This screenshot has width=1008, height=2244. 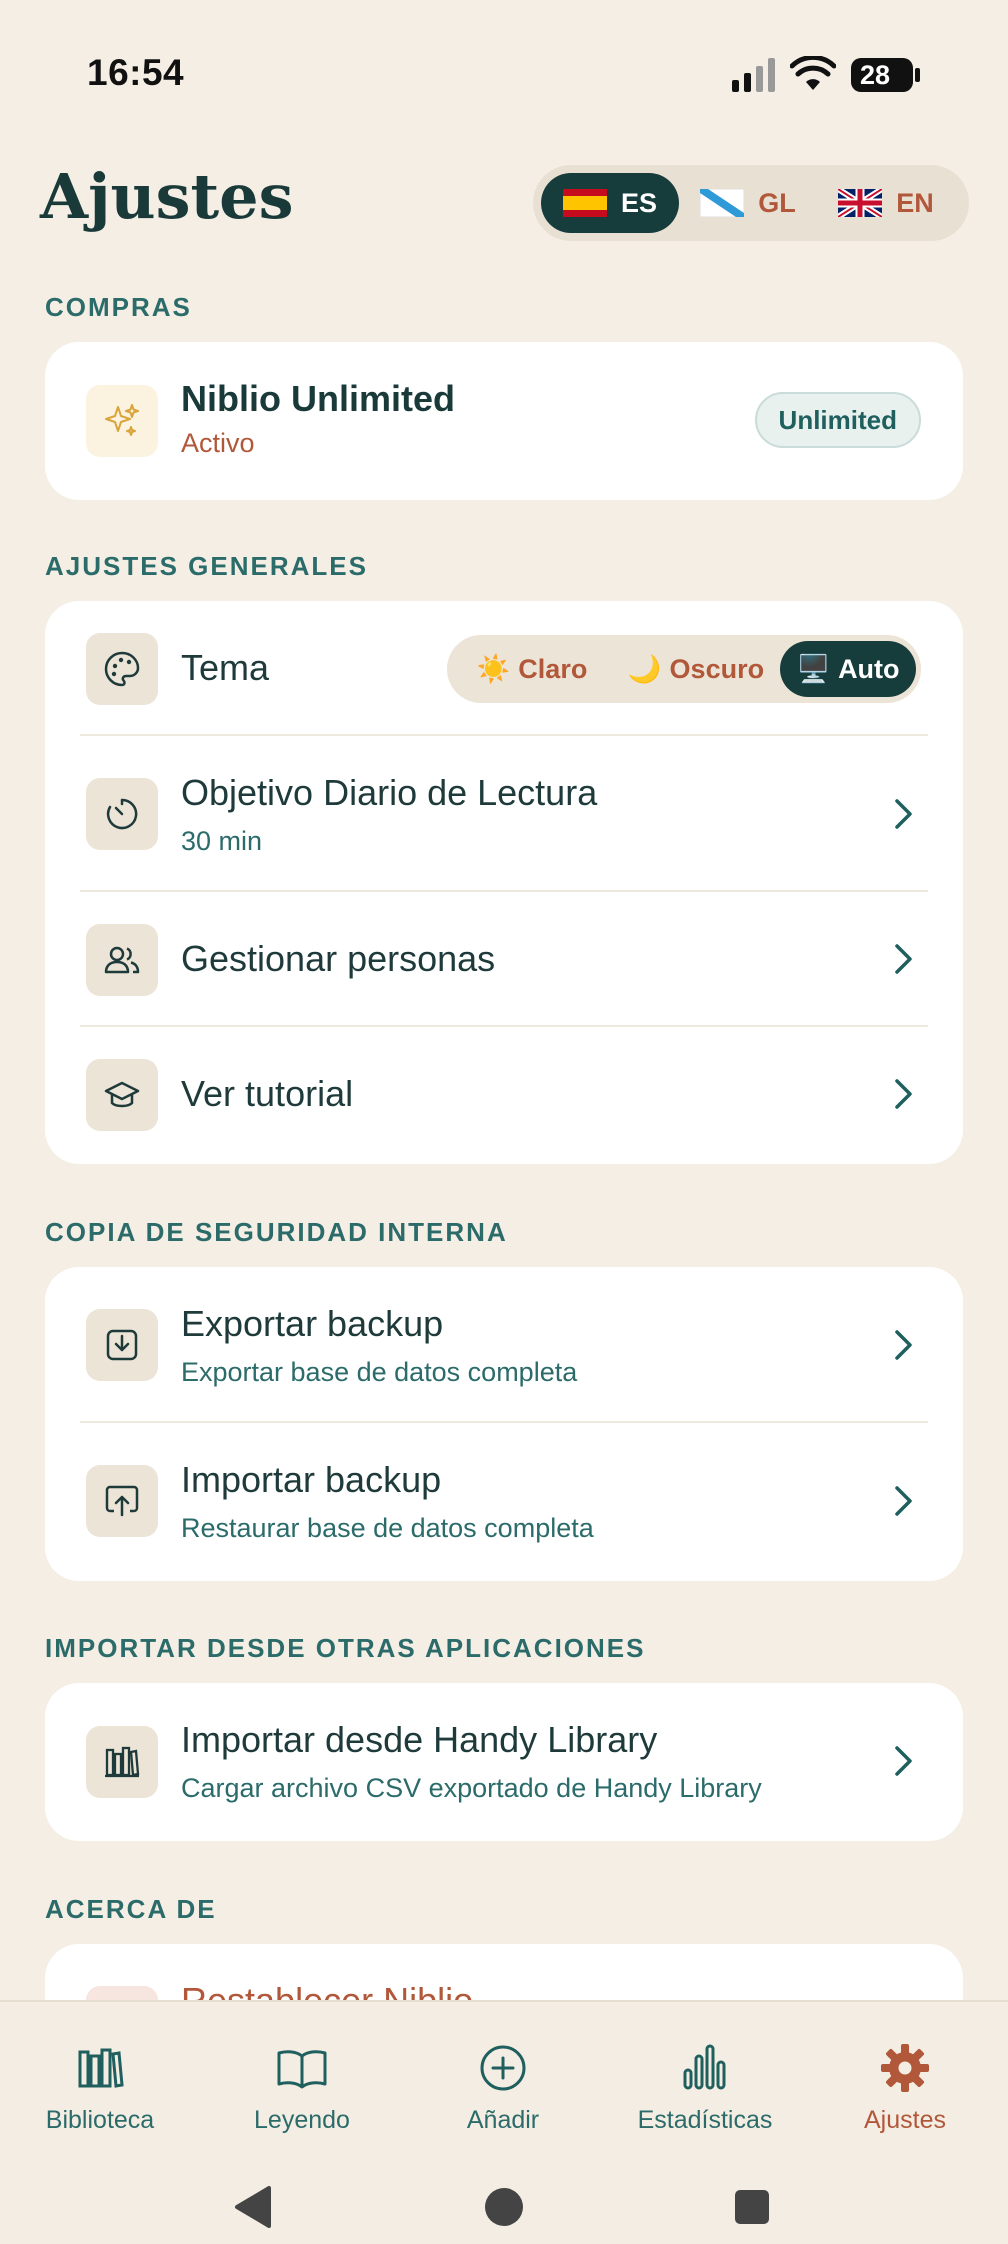 I want to click on import-backup-subtitle: Restaurar base de datos completa, so click(x=387, y=1528).